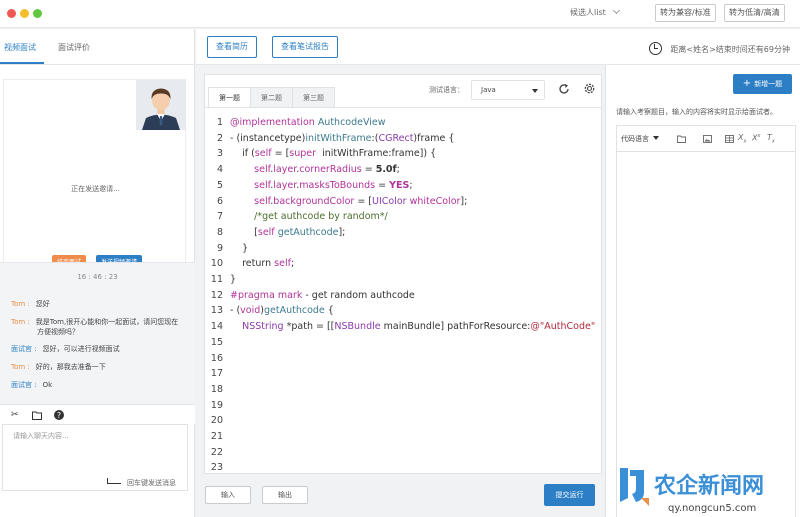  Describe the element at coordinates (272, 311) in the screenshot. I see `code-line: 13- (void)getAuthcode {` at that location.